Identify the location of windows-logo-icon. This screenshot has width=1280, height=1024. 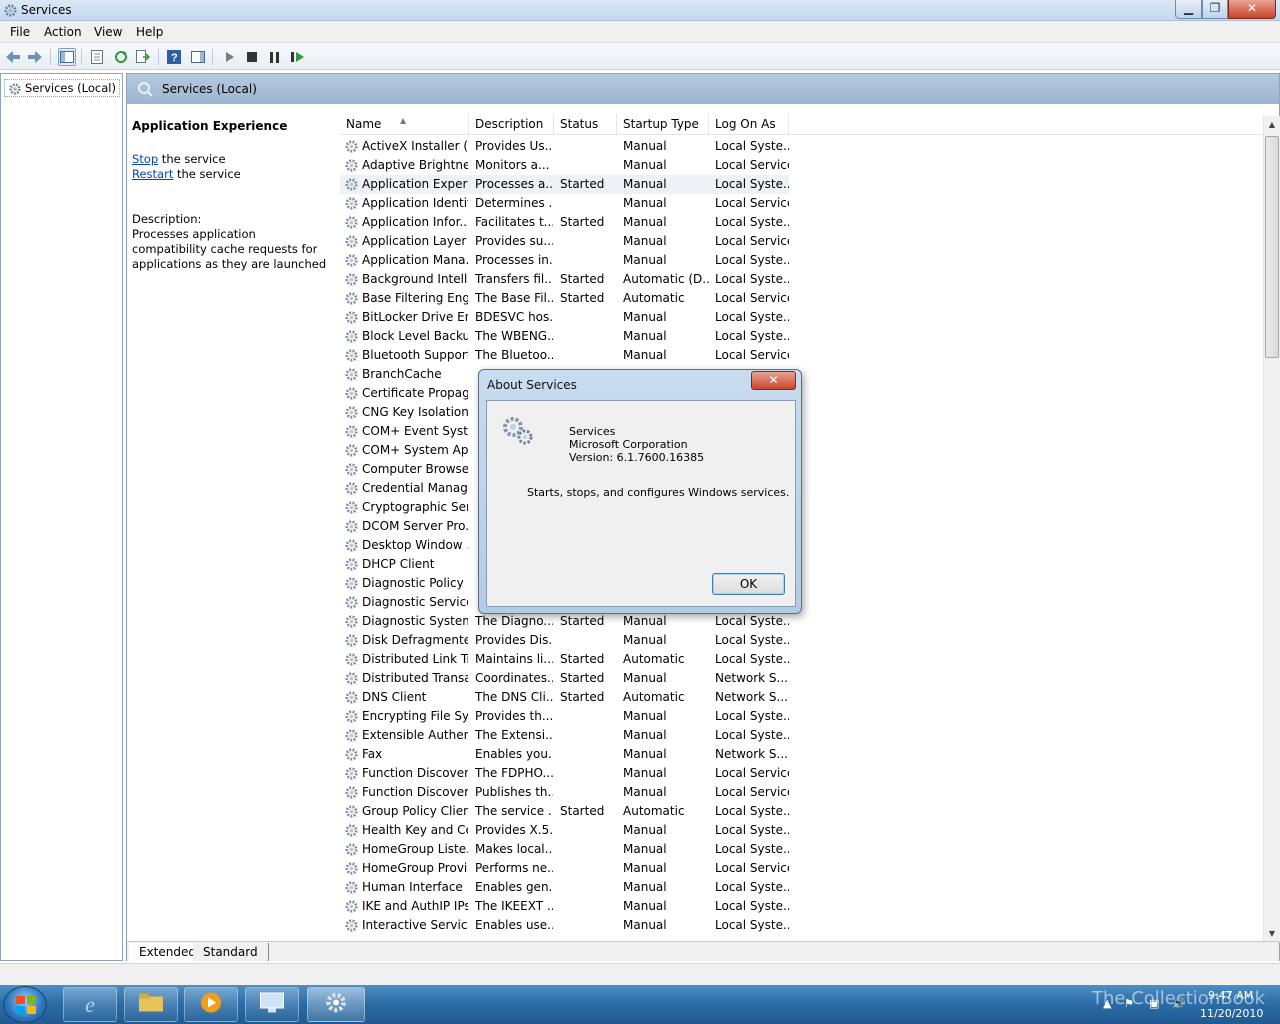
(26, 1005).